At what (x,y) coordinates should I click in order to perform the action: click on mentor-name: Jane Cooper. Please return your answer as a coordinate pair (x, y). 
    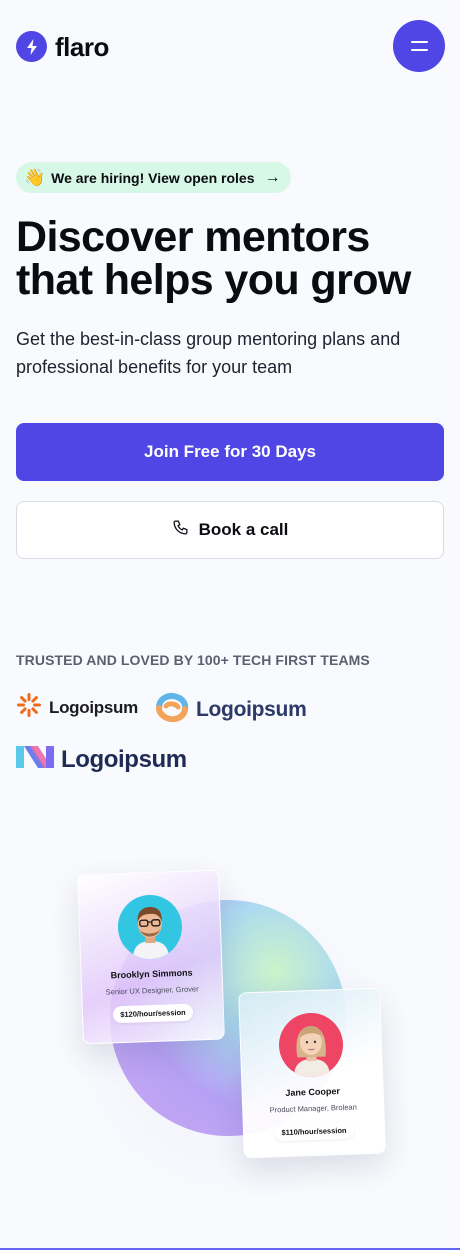
    Looking at the image, I should click on (313, 1092).